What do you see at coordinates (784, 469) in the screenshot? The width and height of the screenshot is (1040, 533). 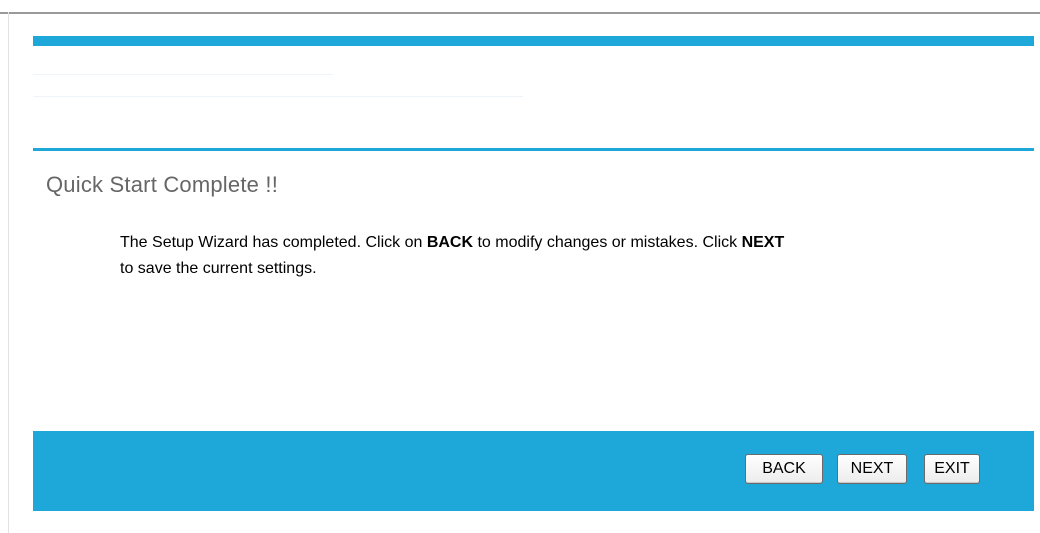 I see `back-button: BACK` at bounding box center [784, 469].